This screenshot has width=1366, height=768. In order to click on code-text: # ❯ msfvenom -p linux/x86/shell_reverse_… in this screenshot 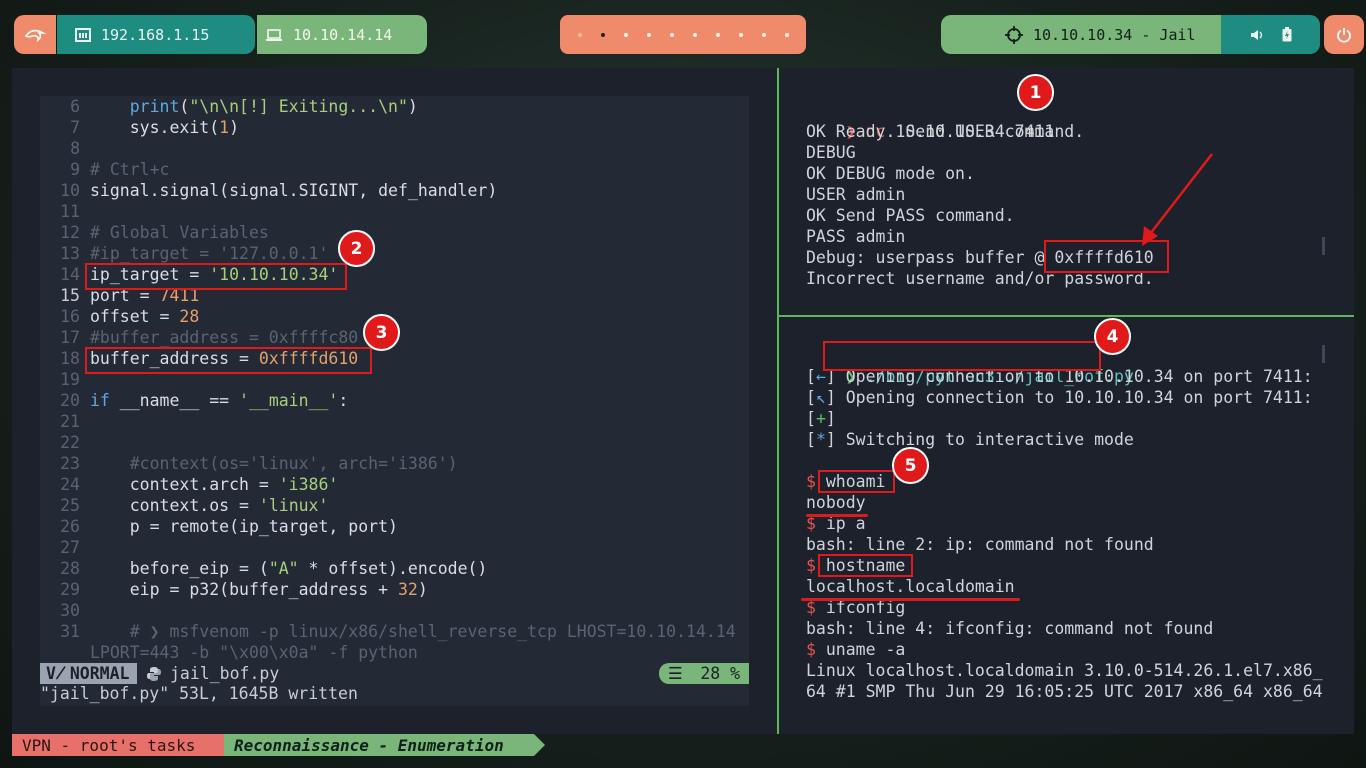, I will do `click(413, 631)`.